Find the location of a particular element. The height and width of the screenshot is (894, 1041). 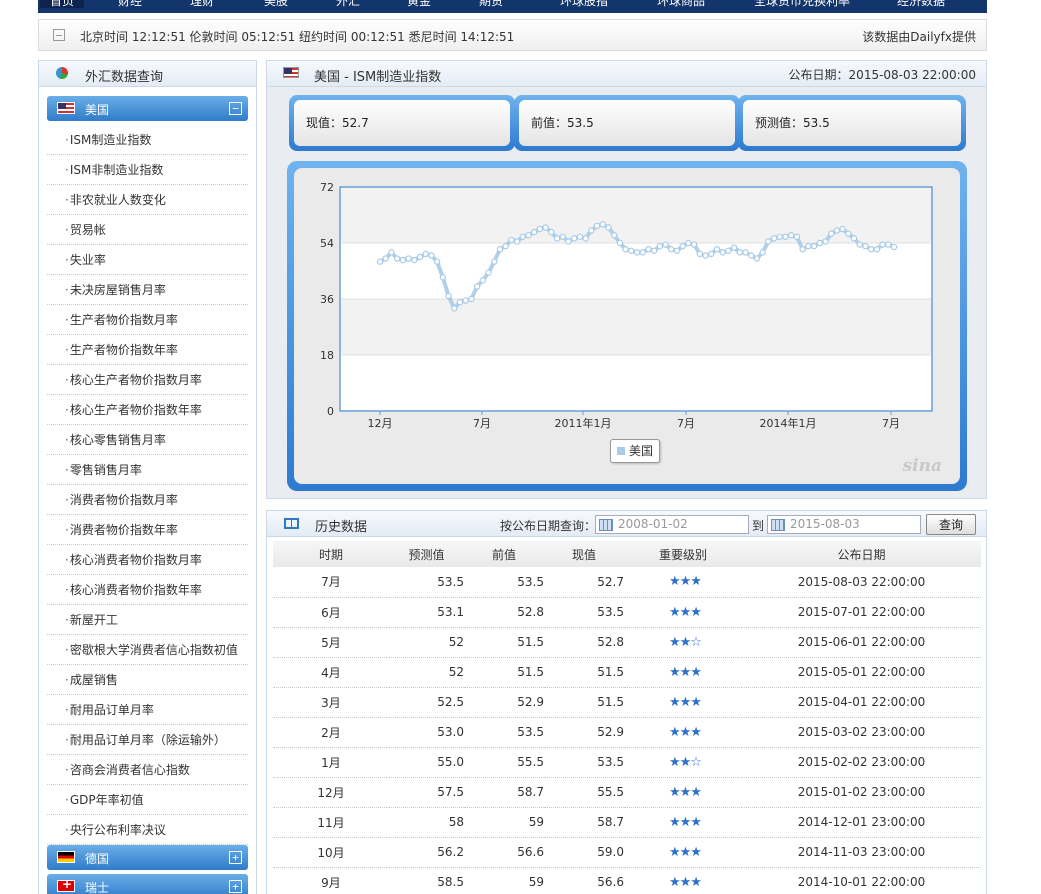

row-previous: 55.5 is located at coordinates (504, 762).